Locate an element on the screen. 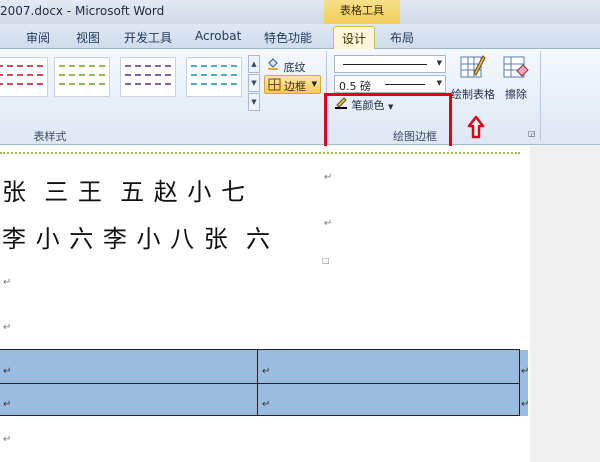 This screenshot has height=462, width=600. tab-review: 审阅 is located at coordinates (38, 37).